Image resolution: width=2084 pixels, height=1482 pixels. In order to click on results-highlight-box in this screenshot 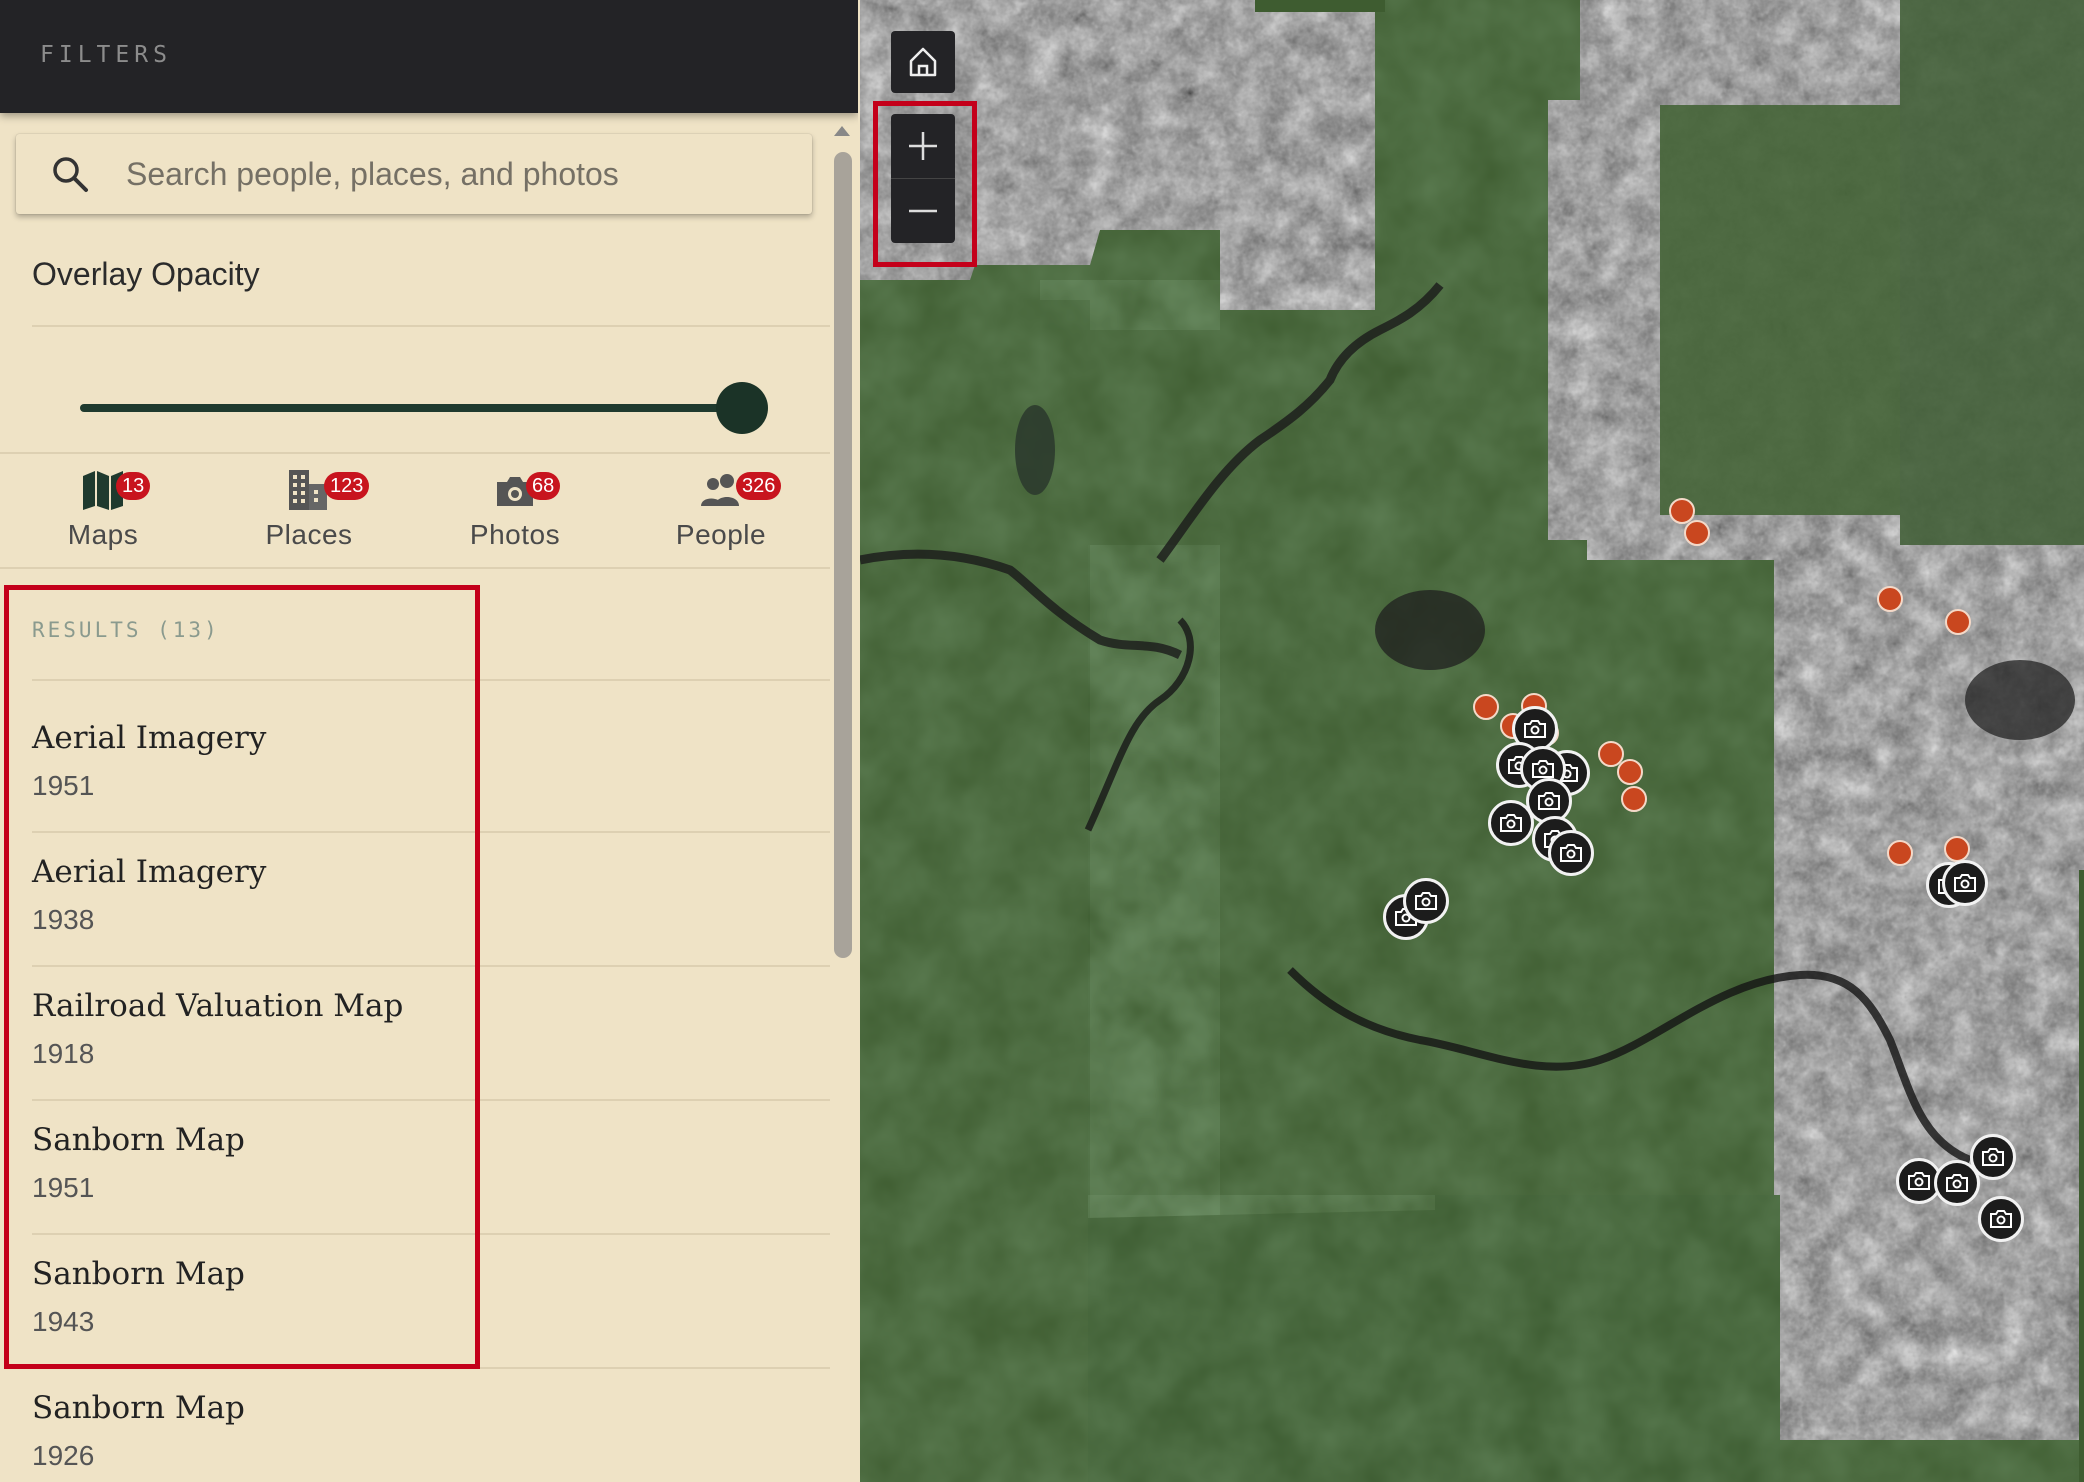, I will do `click(242, 977)`.